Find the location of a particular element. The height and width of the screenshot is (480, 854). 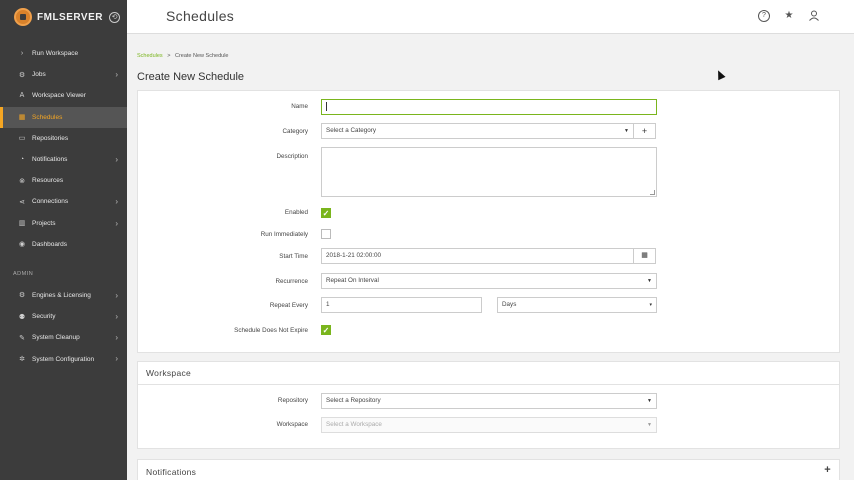

category-value: Select a Category is located at coordinates (351, 130).